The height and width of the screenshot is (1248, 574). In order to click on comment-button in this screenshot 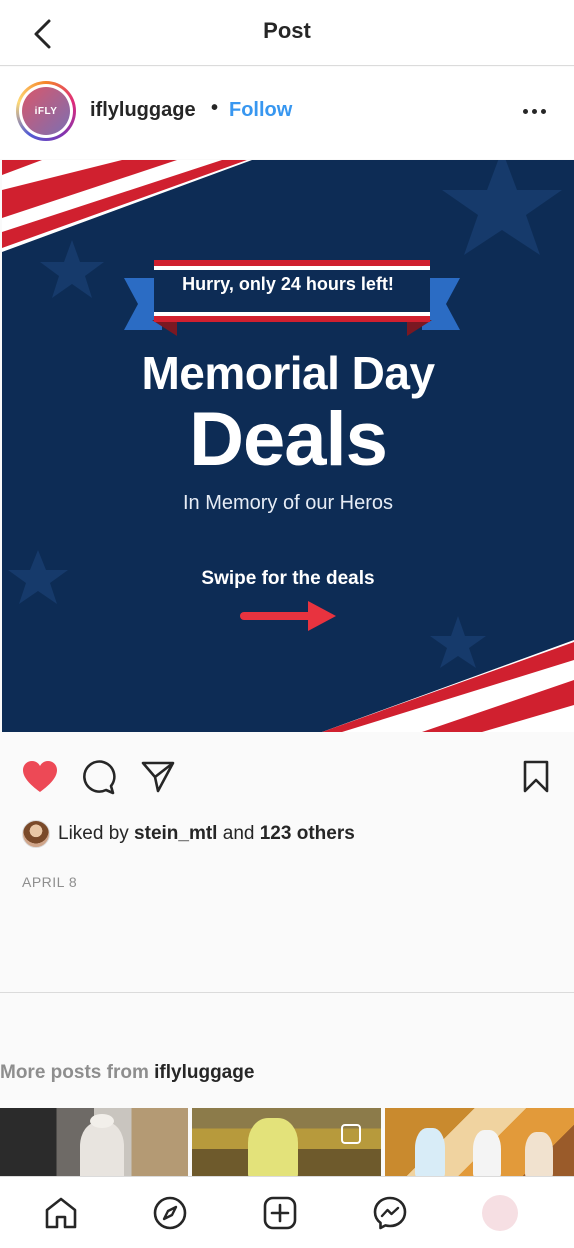, I will do `click(98, 777)`.